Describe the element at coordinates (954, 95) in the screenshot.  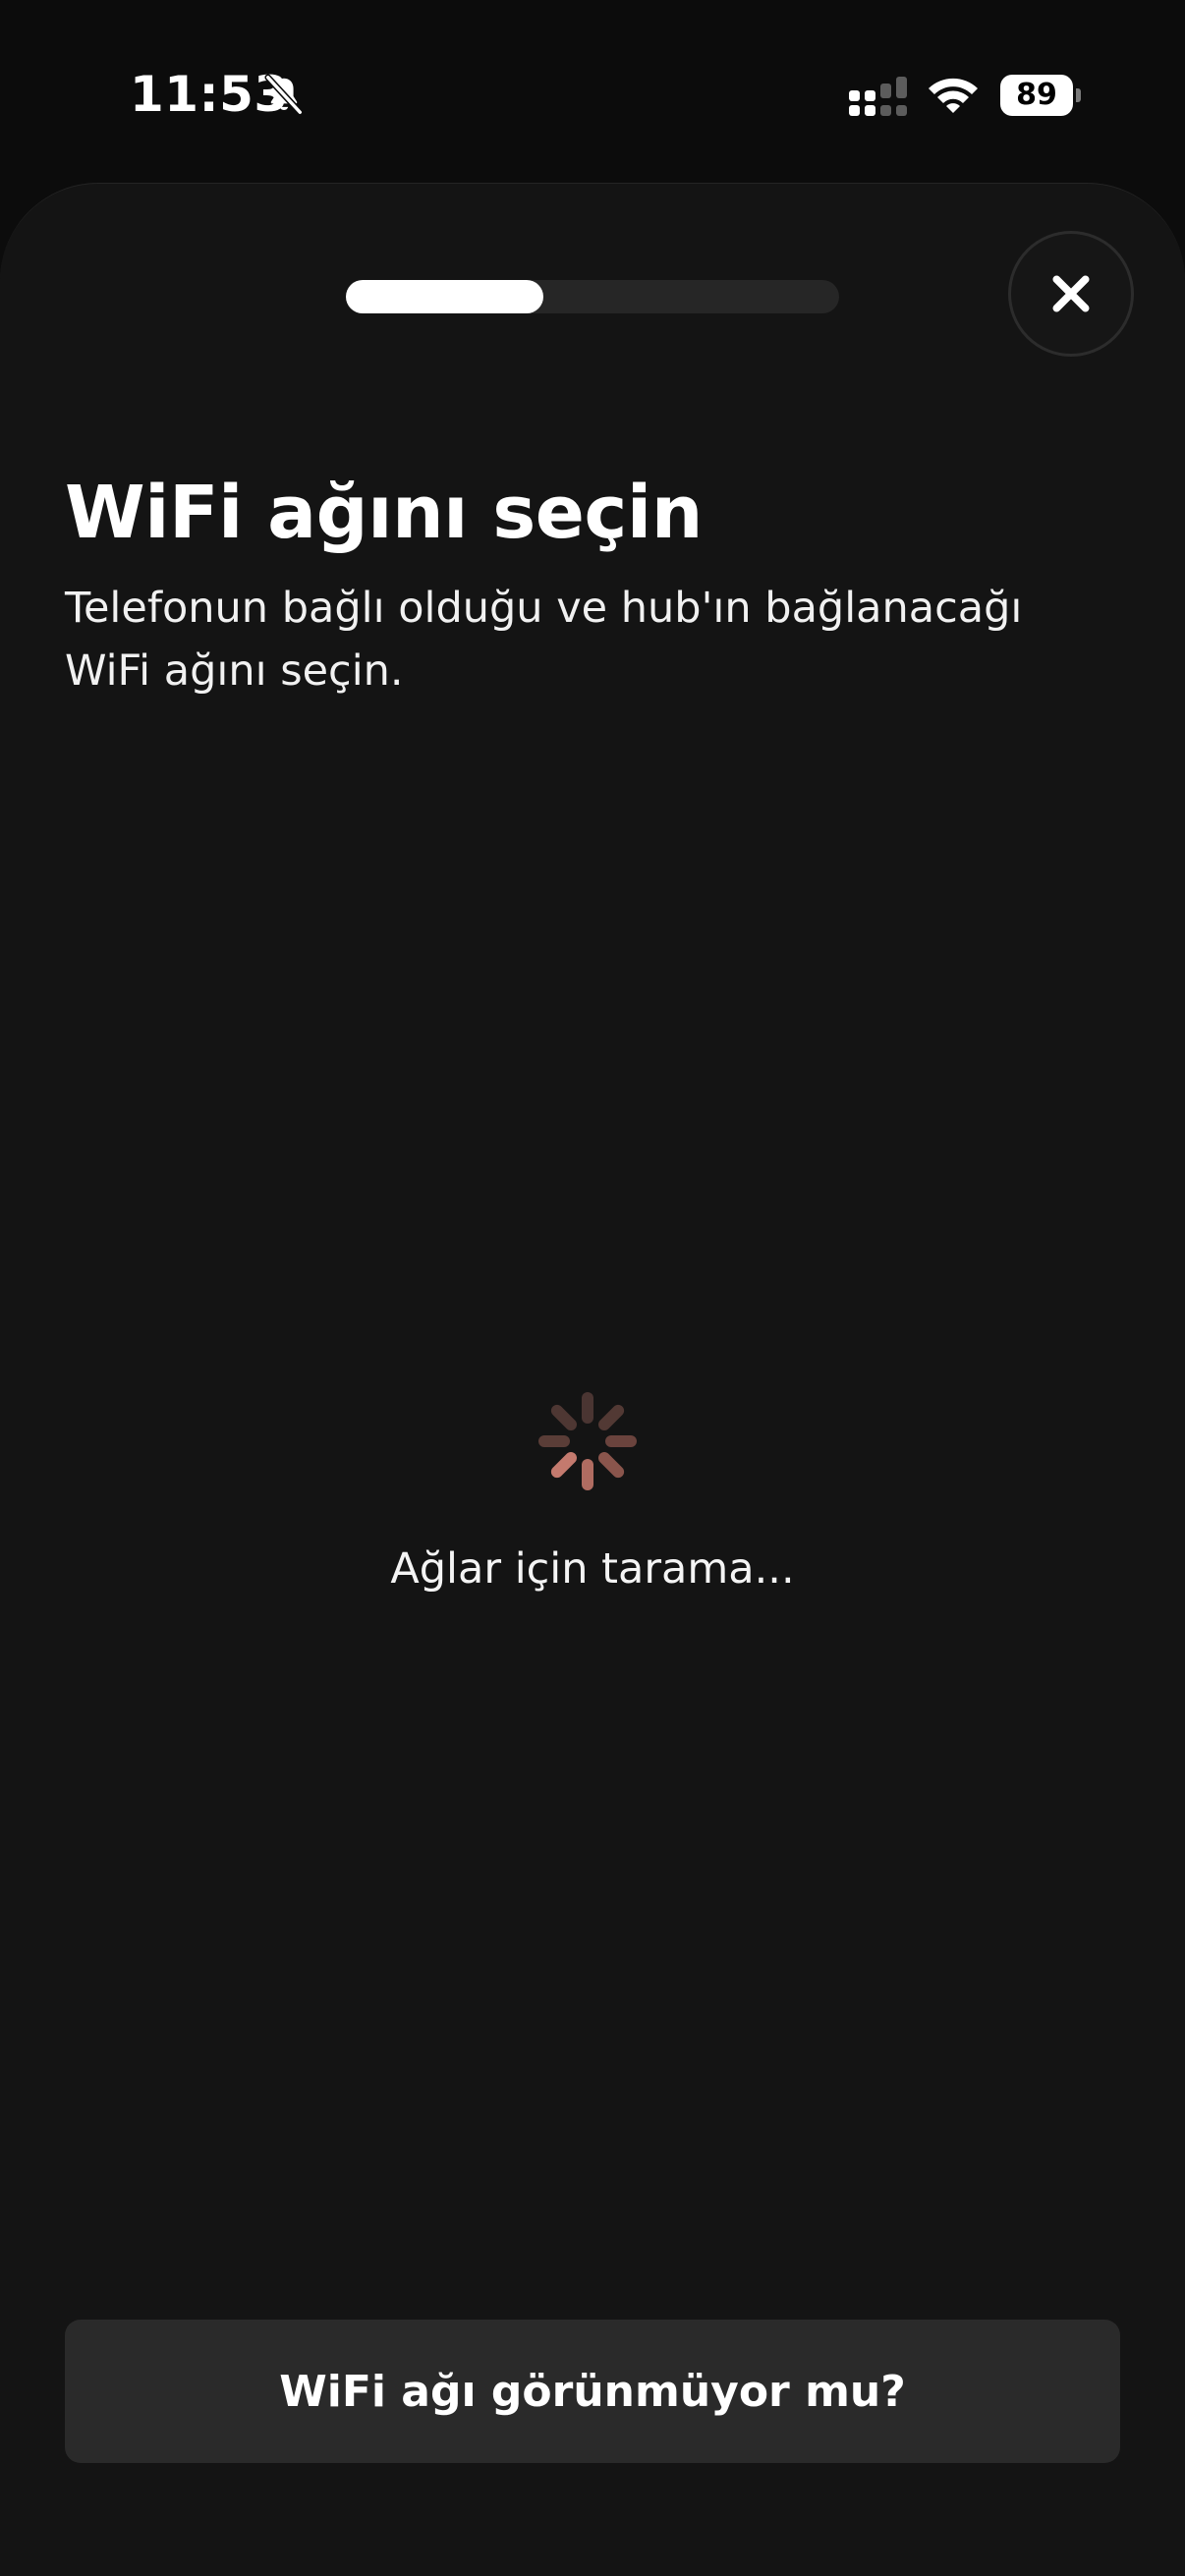
I see `wifi-icon` at that location.